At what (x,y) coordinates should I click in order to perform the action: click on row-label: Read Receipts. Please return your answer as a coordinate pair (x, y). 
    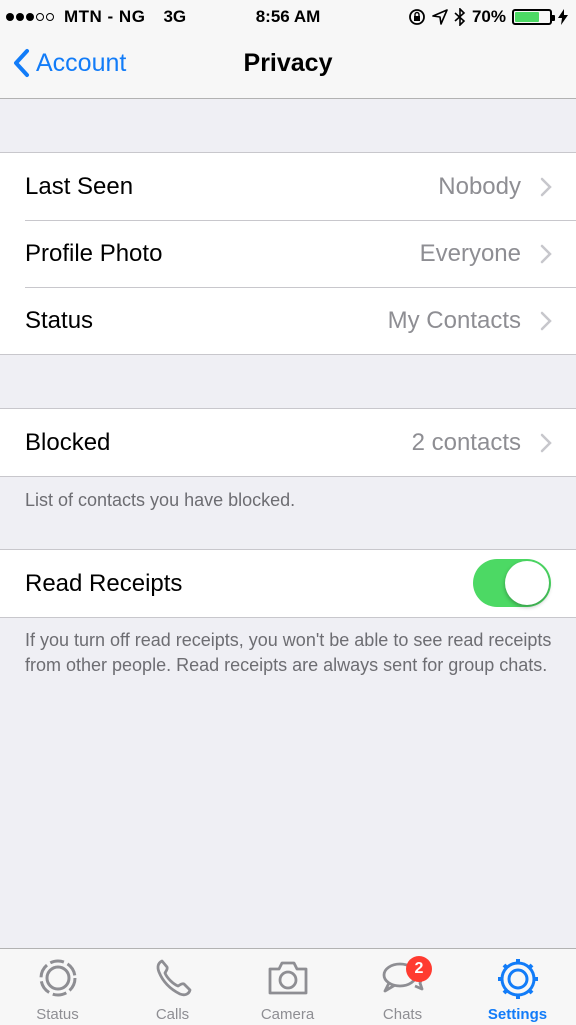
    Looking at the image, I should click on (104, 583).